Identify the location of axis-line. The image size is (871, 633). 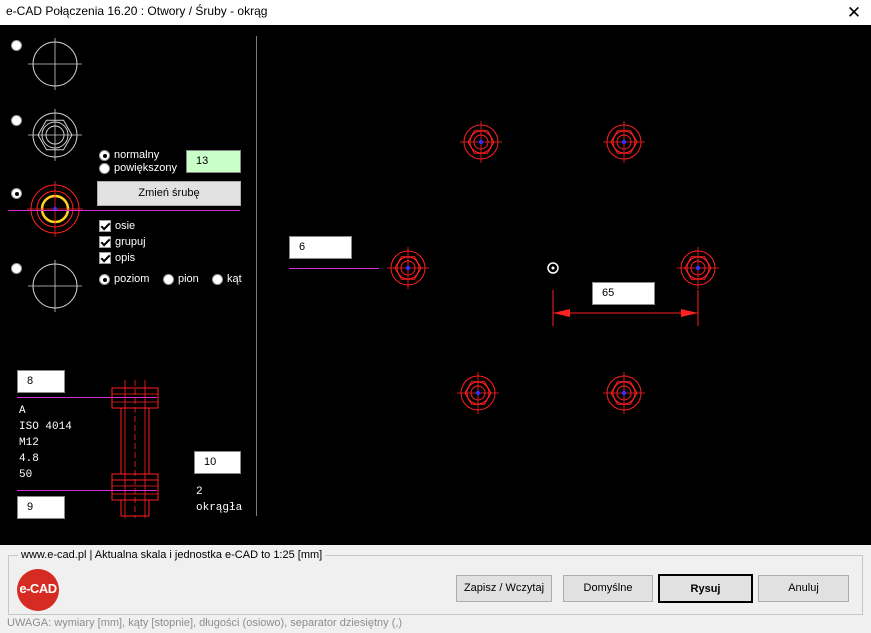
(124, 210).